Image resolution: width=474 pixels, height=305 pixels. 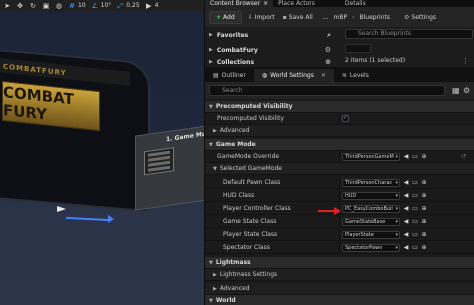 I want to click on snap-scale-value: 0.25, so click(x=132, y=5).